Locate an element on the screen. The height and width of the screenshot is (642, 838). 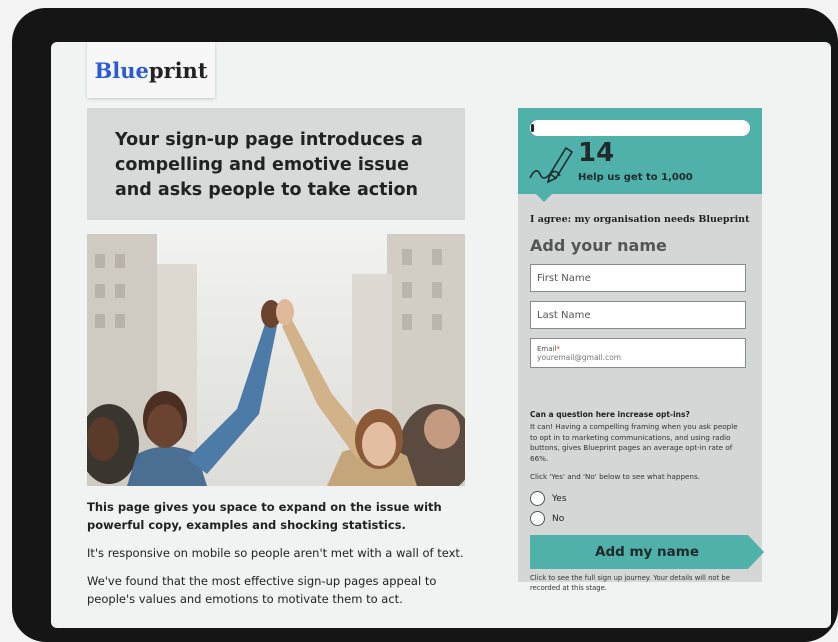
radio-yes-label: Yes is located at coordinates (559, 498).